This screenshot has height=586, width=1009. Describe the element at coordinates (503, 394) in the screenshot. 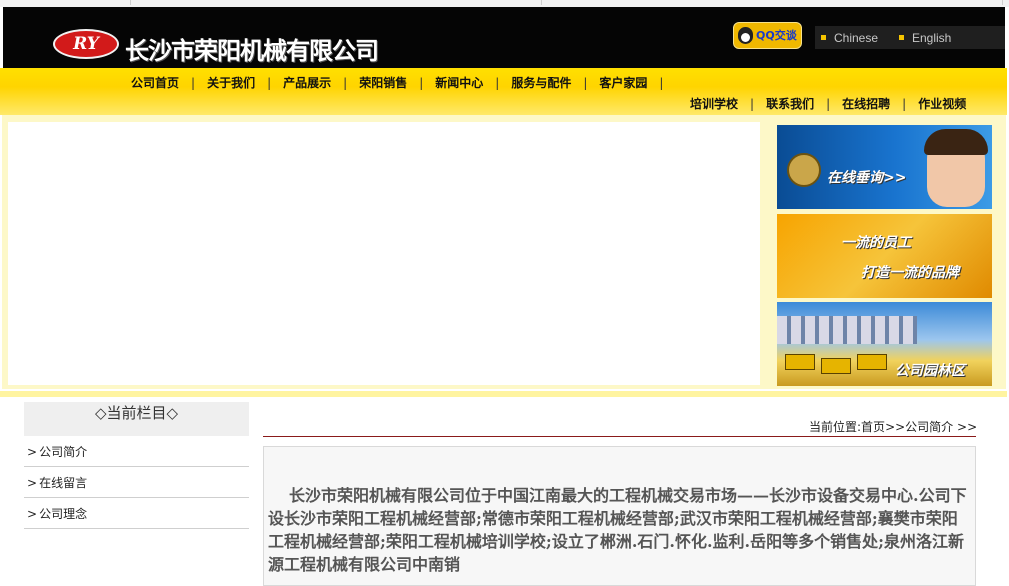

I see `section-divider` at that location.